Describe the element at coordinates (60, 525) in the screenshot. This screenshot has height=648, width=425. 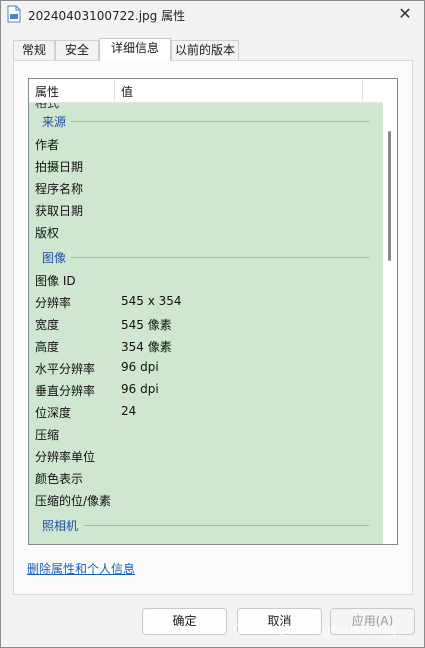
I see `group-title-camera: 照相机` at that location.